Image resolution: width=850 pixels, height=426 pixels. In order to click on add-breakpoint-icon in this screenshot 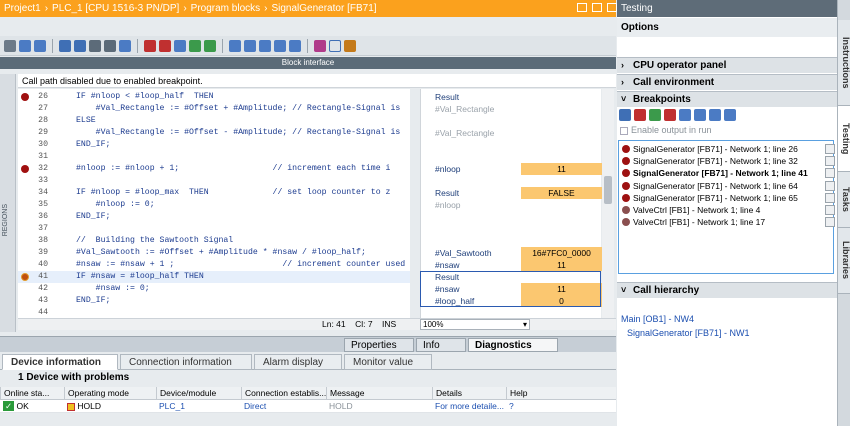, I will do `click(625, 115)`.